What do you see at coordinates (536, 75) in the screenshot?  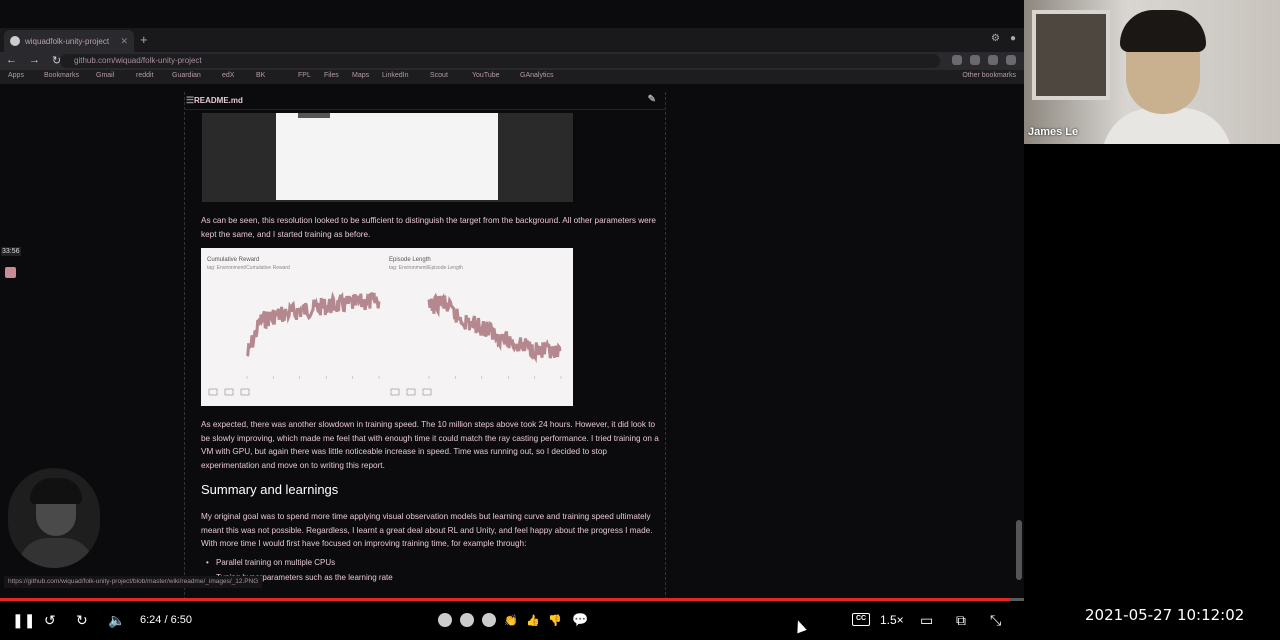 I see `bookmark-item: GAnalytics` at bounding box center [536, 75].